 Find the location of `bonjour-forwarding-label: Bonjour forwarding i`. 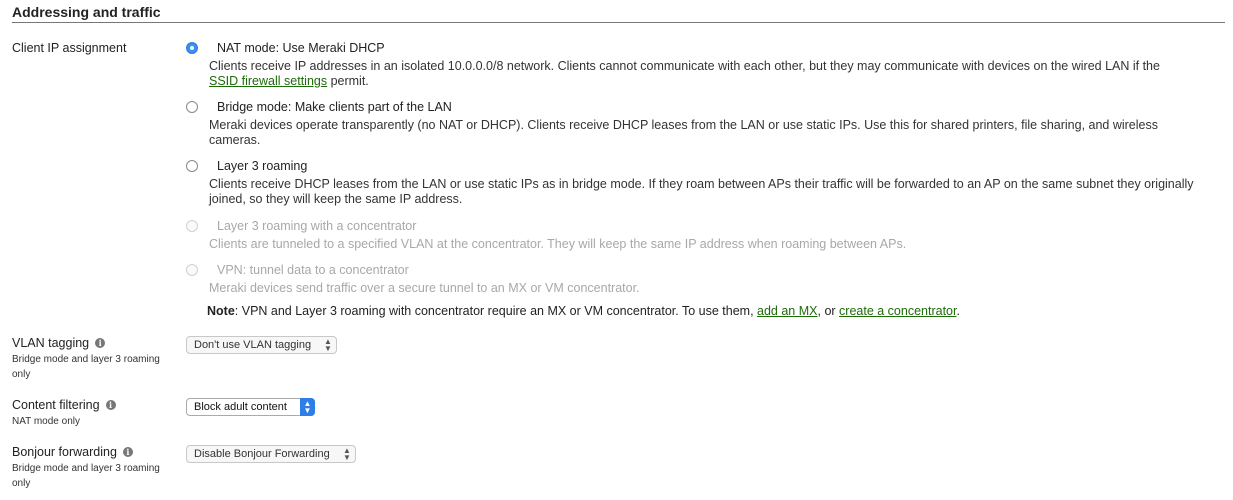

bonjour-forwarding-label: Bonjour forwarding i is located at coordinates (72, 452).